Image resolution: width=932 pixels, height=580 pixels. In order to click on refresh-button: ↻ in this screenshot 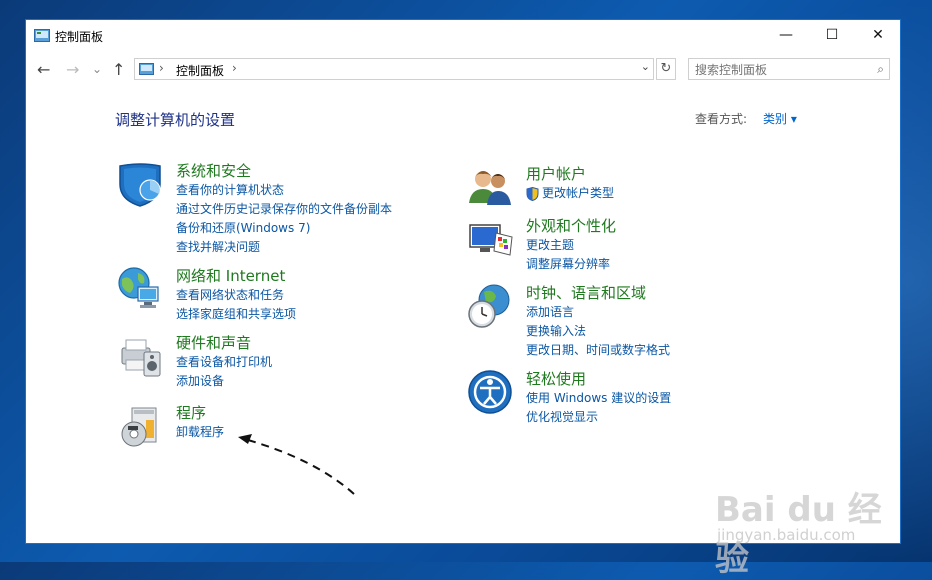, I will do `click(666, 69)`.